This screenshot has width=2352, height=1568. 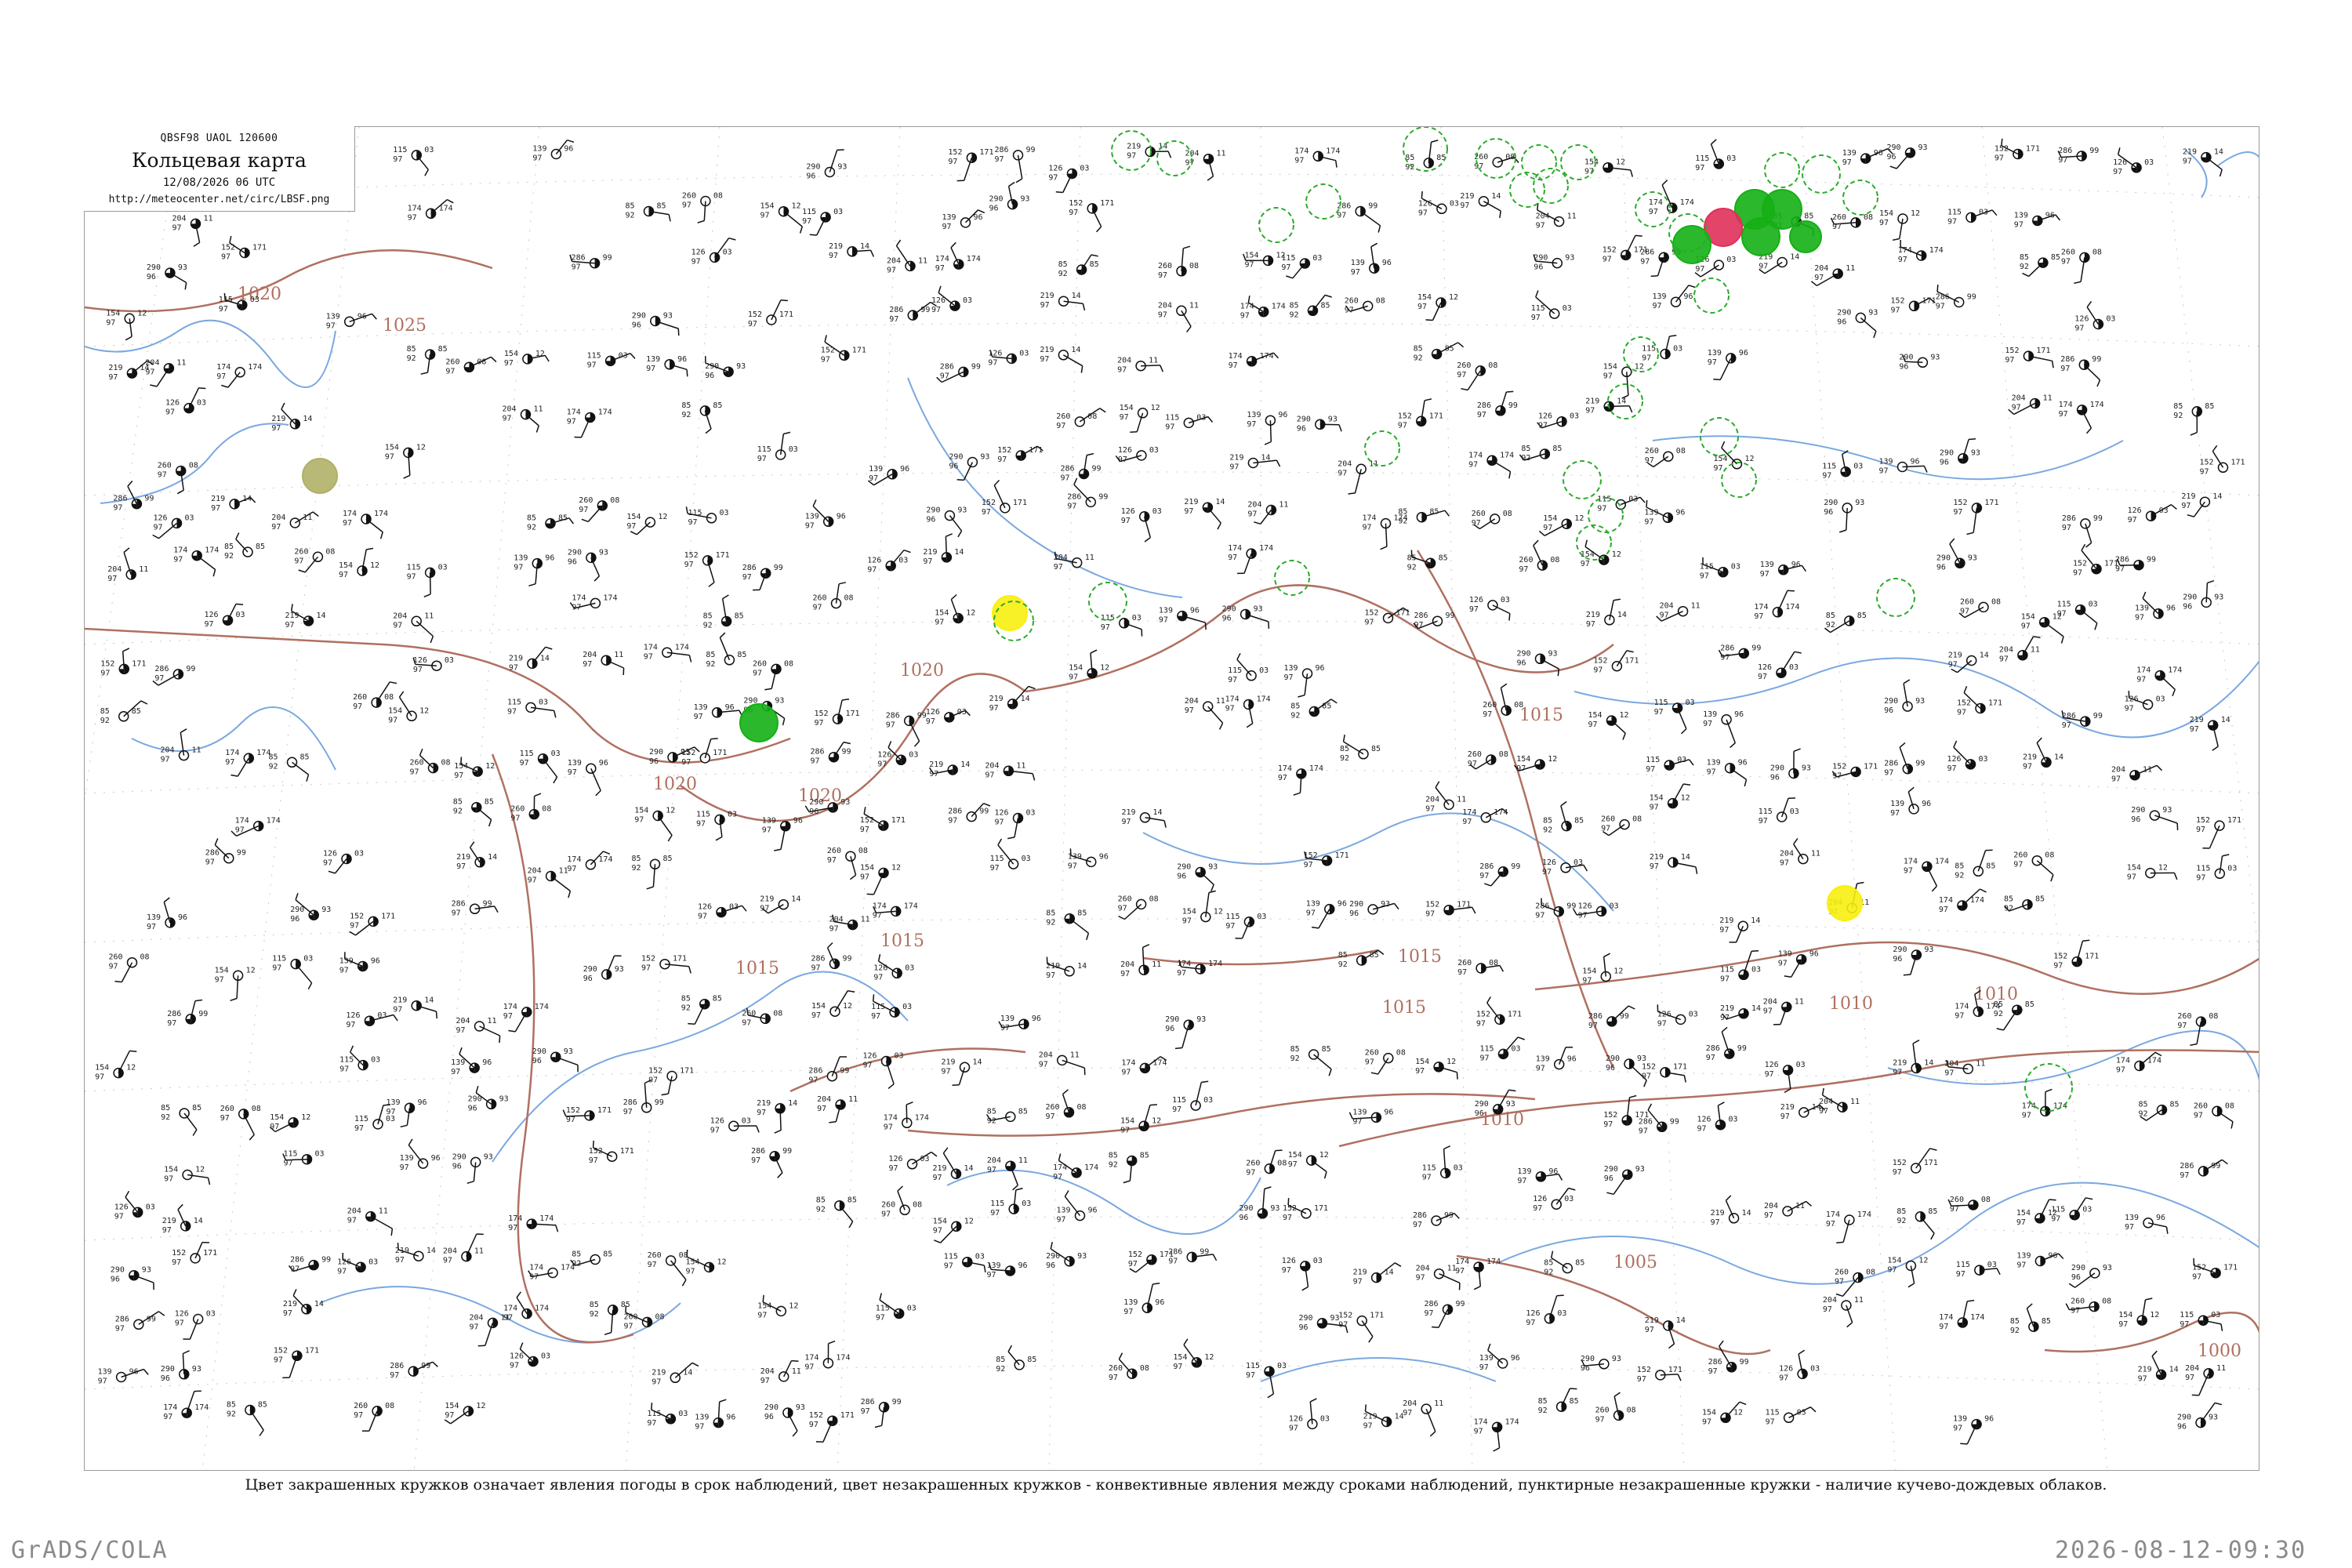 What do you see at coordinates (1197, 877) in the screenshot?
I see `station-symbol: 2909693` at bounding box center [1197, 877].